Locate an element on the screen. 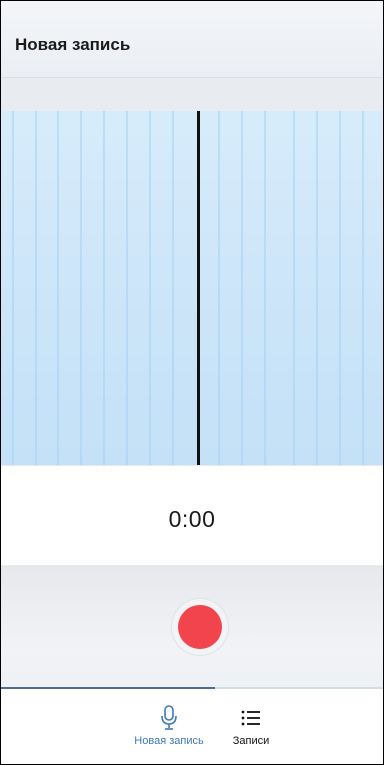 The image size is (384, 765). recording-timer: 0:00 is located at coordinates (192, 519).